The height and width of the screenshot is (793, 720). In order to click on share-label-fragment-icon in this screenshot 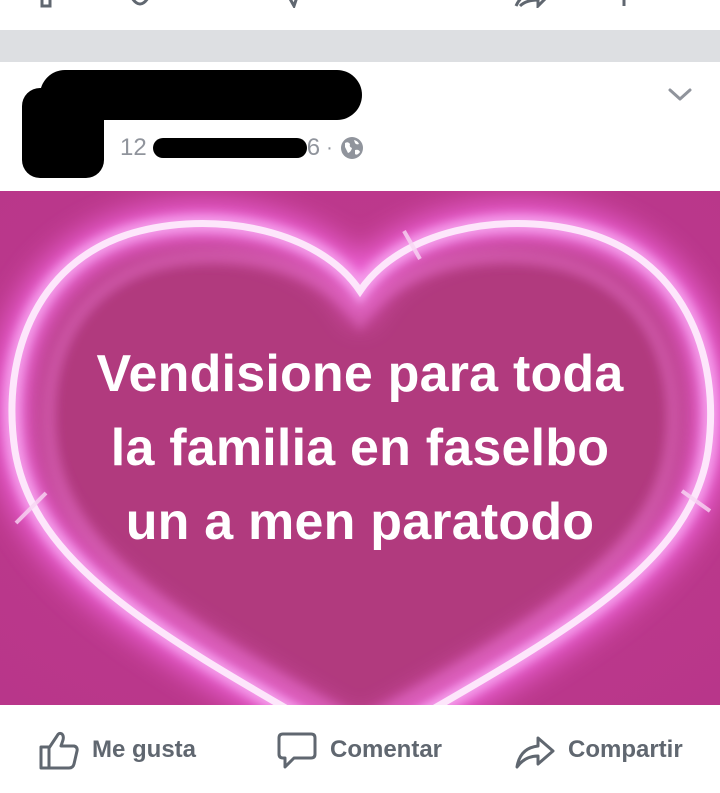, I will do `click(624, 3)`.